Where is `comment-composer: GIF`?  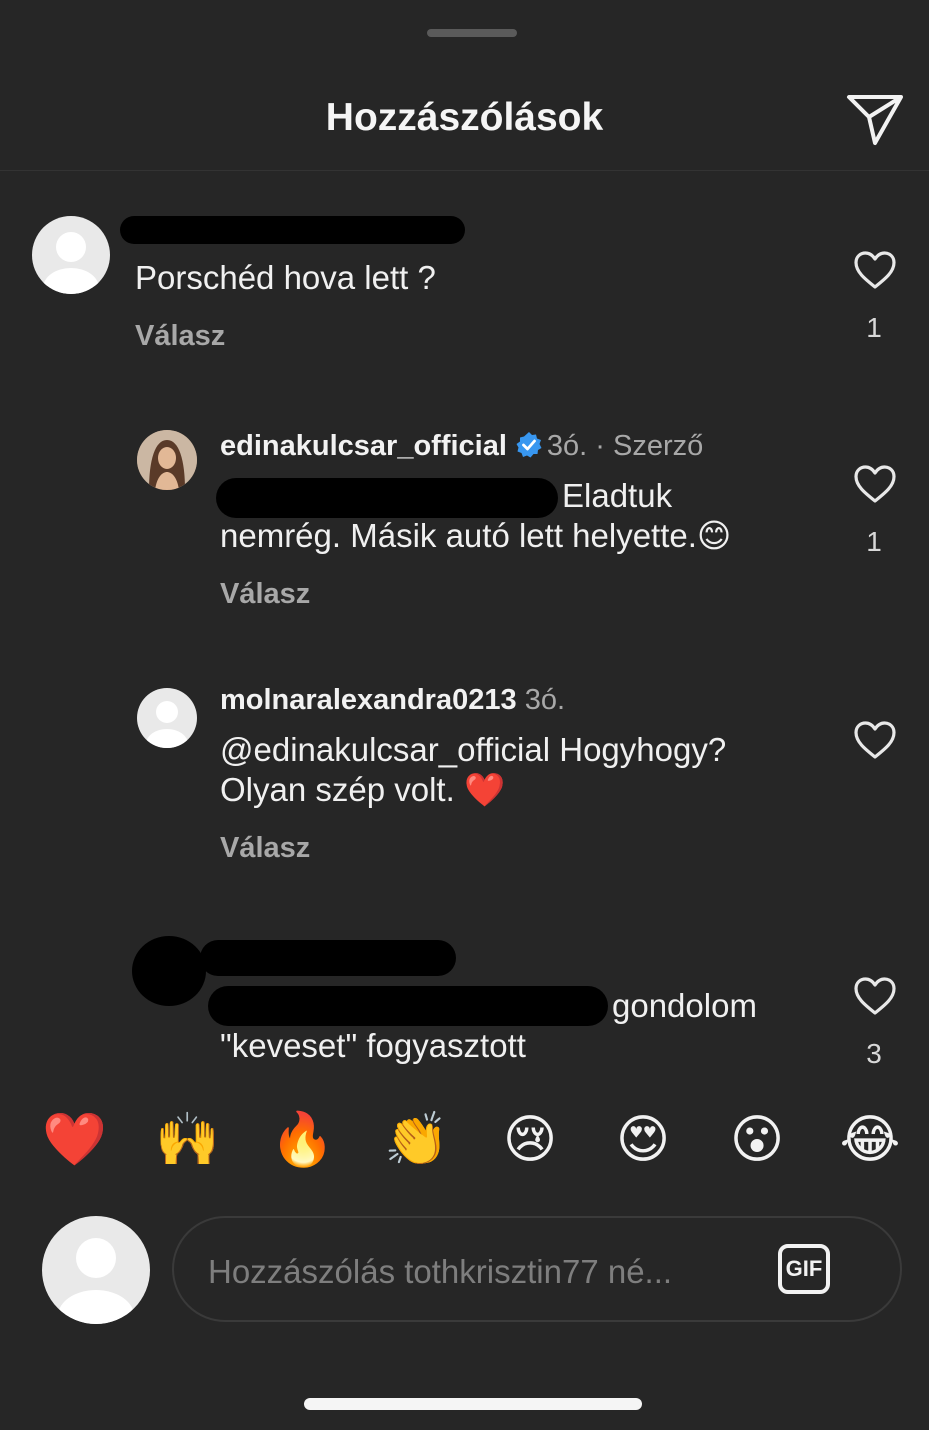
comment-composer: GIF is located at coordinates (537, 1269).